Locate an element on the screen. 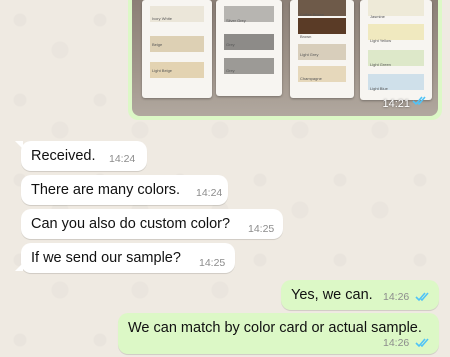 This screenshot has width=450, height=357. incoming-message-bubble: If we send our sample? 14:25 is located at coordinates (125, 258).